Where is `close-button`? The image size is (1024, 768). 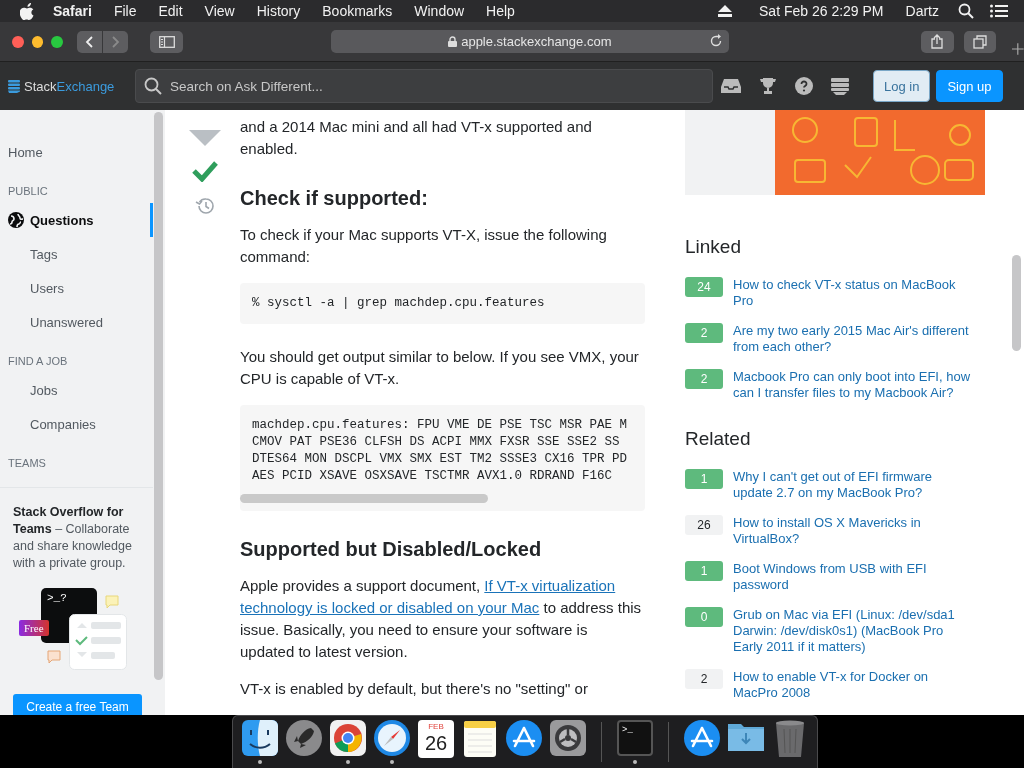 close-button is located at coordinates (18, 41).